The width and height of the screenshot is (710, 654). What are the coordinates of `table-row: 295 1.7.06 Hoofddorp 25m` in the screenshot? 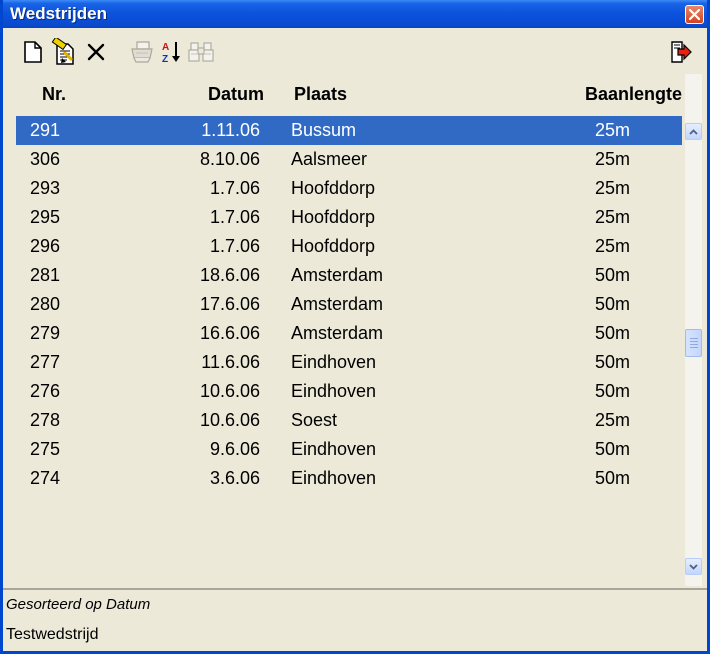 It's located at (349, 217).